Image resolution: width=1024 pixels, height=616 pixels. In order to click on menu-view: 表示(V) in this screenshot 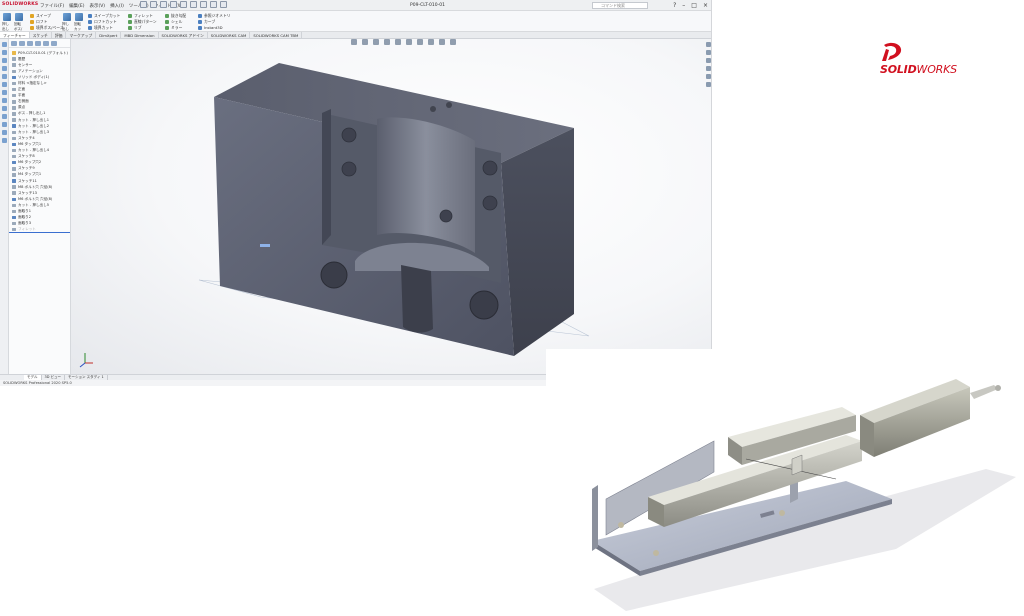, I will do `click(97, 6)`.